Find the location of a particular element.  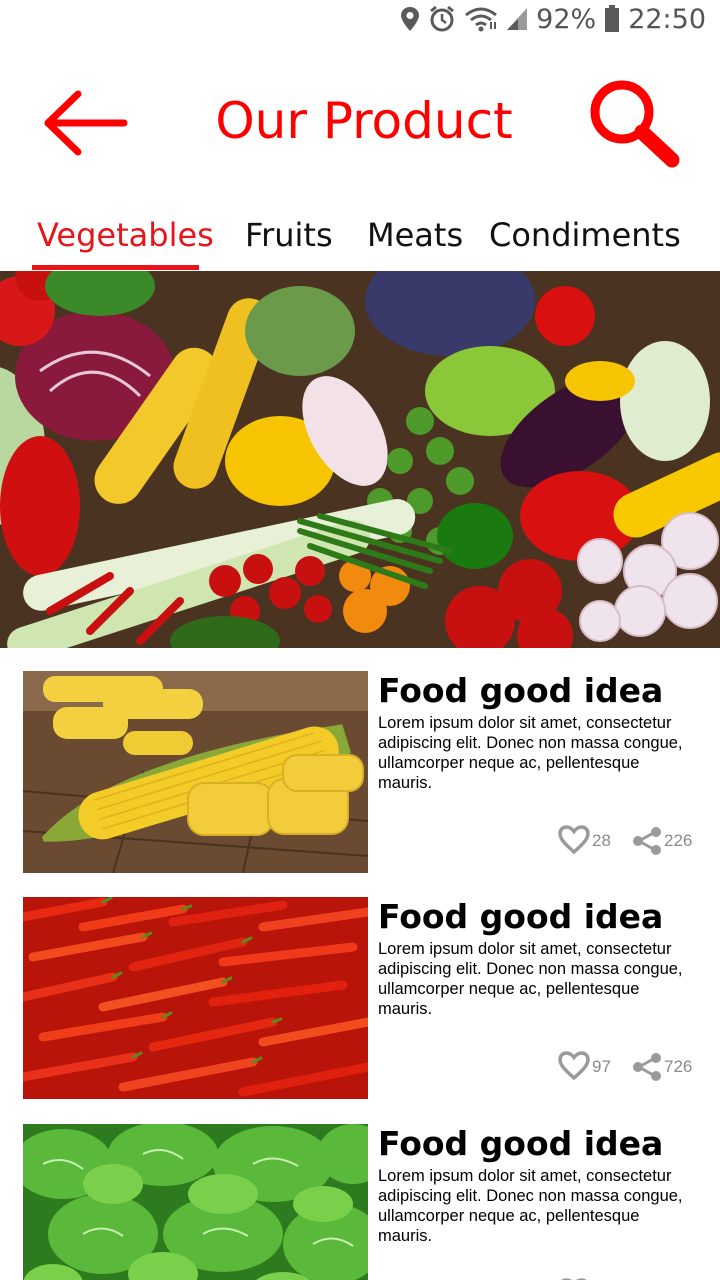

battery-percent: 92% is located at coordinates (566, 19).